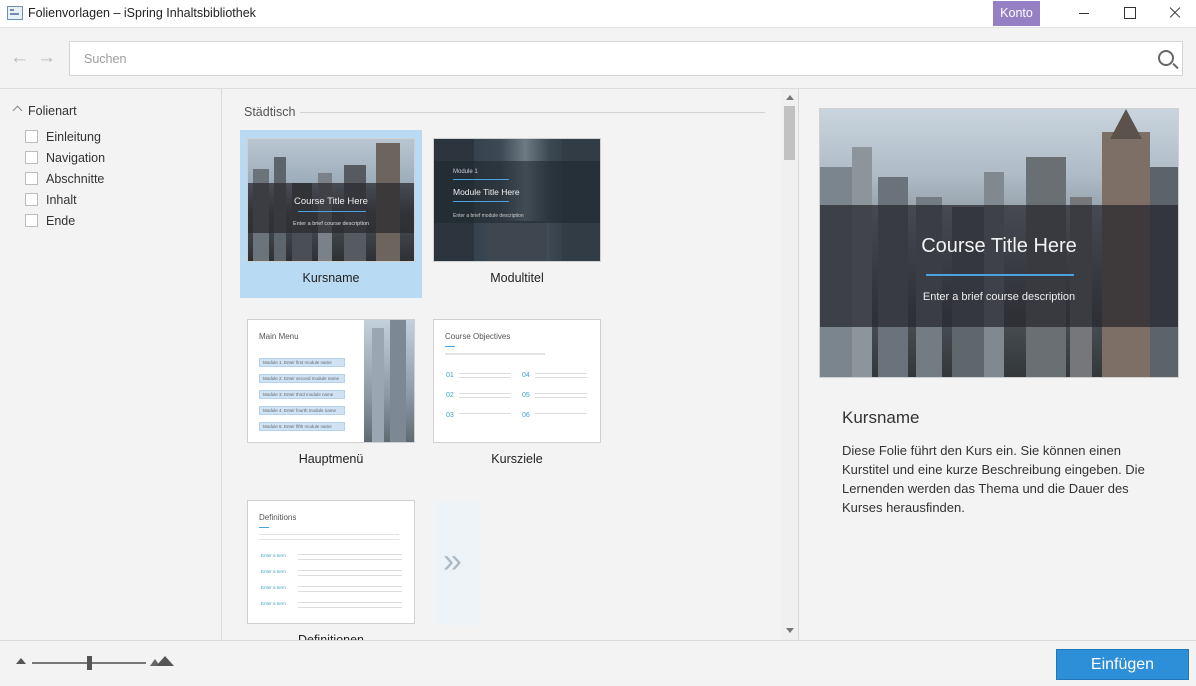  I want to click on chevron-up-icon, so click(17, 110).